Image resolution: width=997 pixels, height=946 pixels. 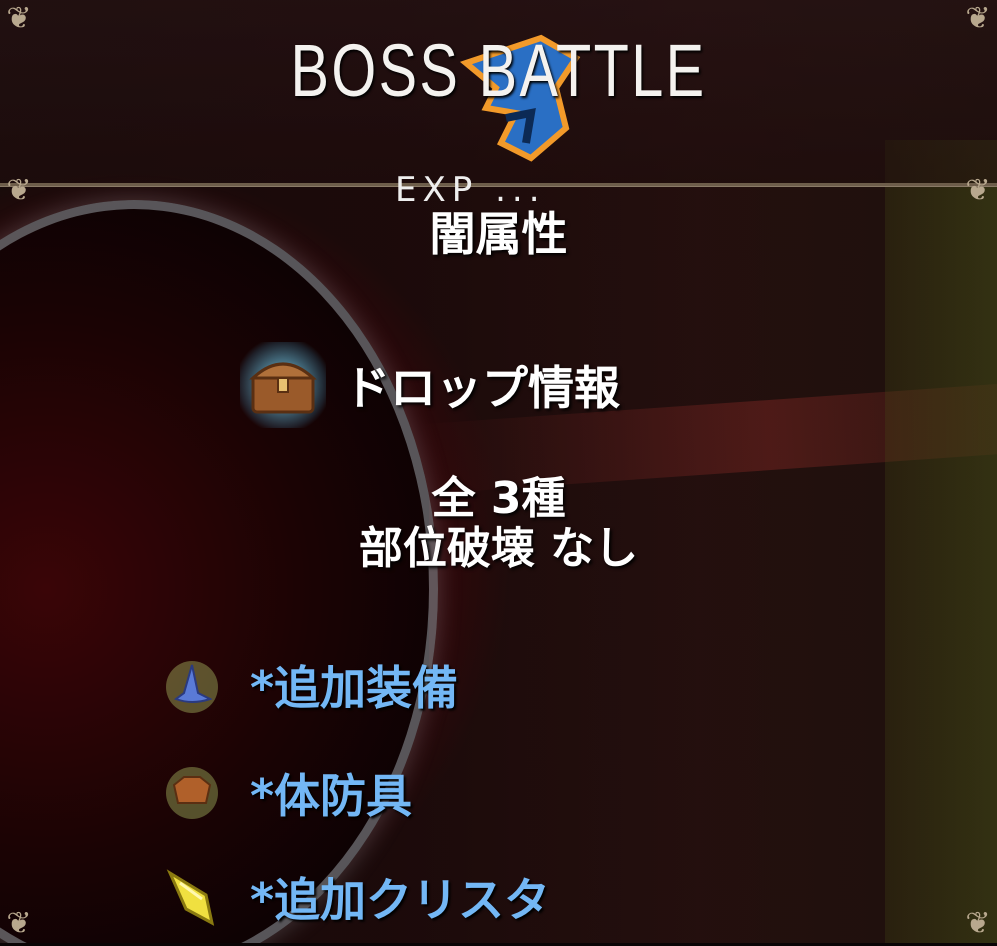 I want to click on drop-item-label: *追加装備, so click(x=354, y=688).